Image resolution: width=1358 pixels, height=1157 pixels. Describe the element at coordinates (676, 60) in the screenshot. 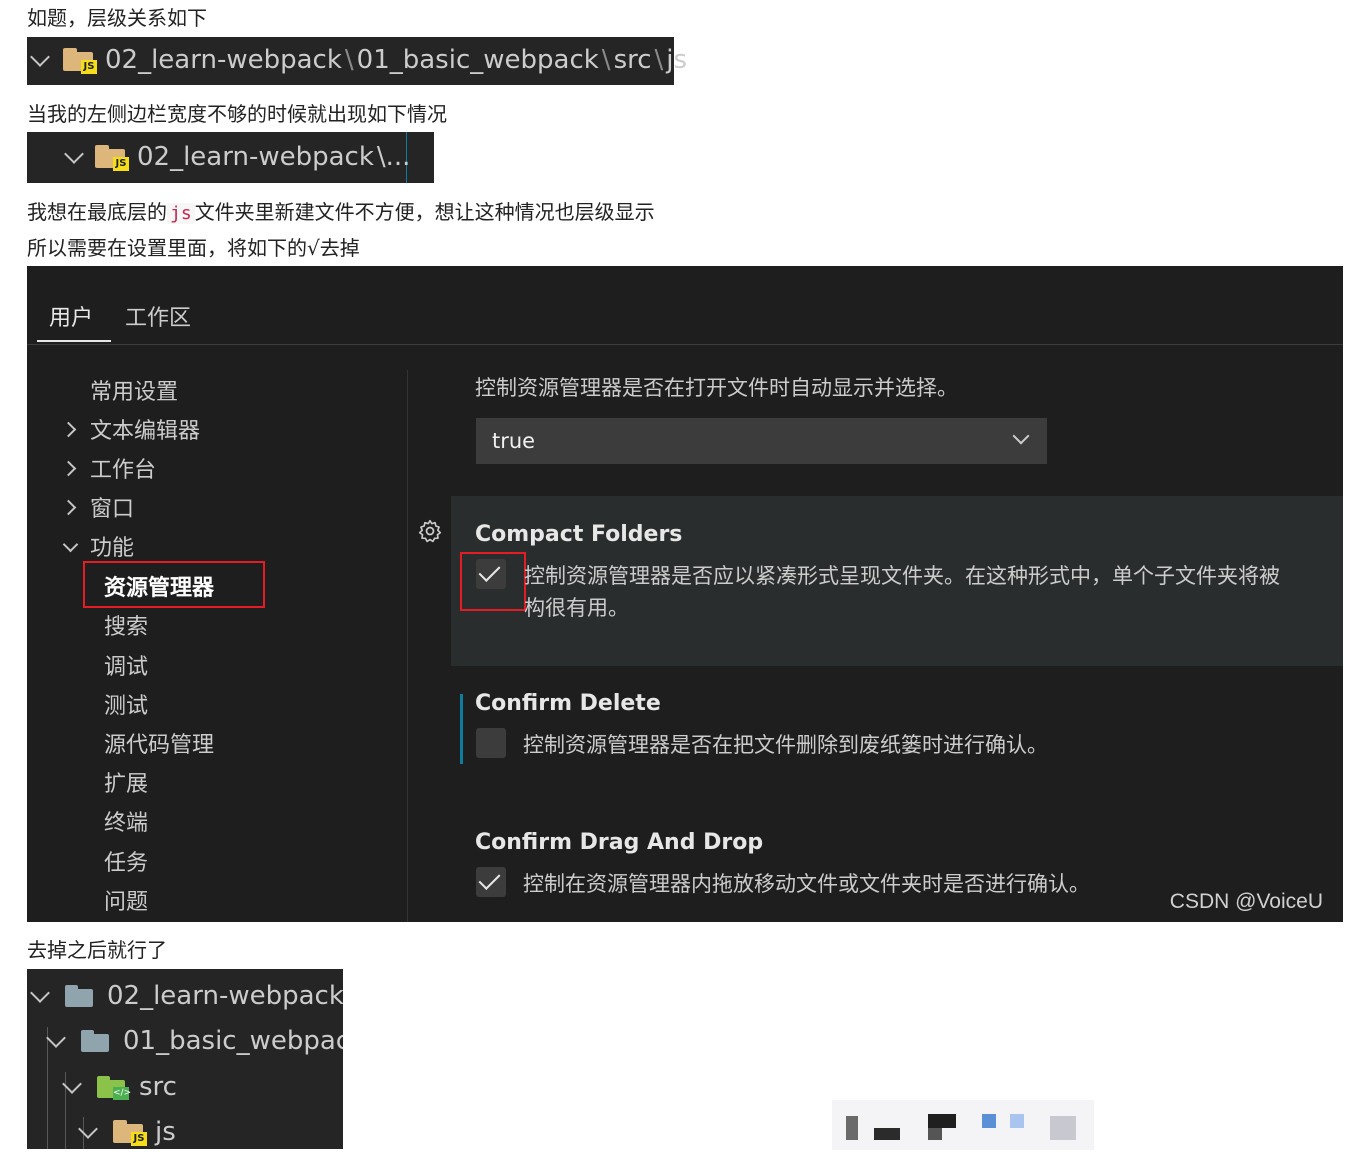

I see `breadcrumb-seg-js: js` at that location.